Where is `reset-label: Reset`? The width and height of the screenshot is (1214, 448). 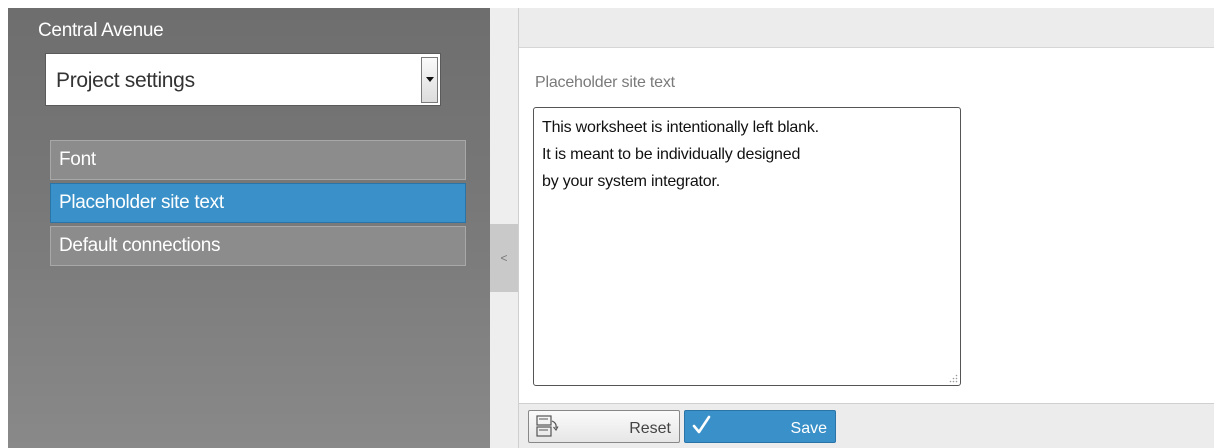
reset-label: Reset is located at coordinates (650, 428).